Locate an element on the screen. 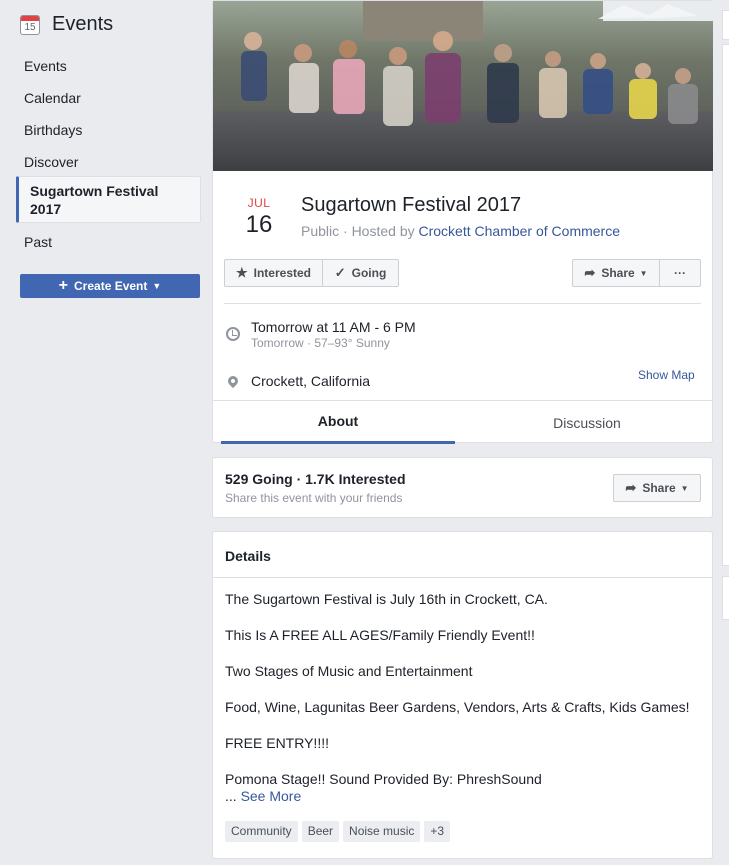 The width and height of the screenshot is (729, 865). sidebar-item-current-event: Sugartown Festival 2017 is located at coordinates (108, 199).